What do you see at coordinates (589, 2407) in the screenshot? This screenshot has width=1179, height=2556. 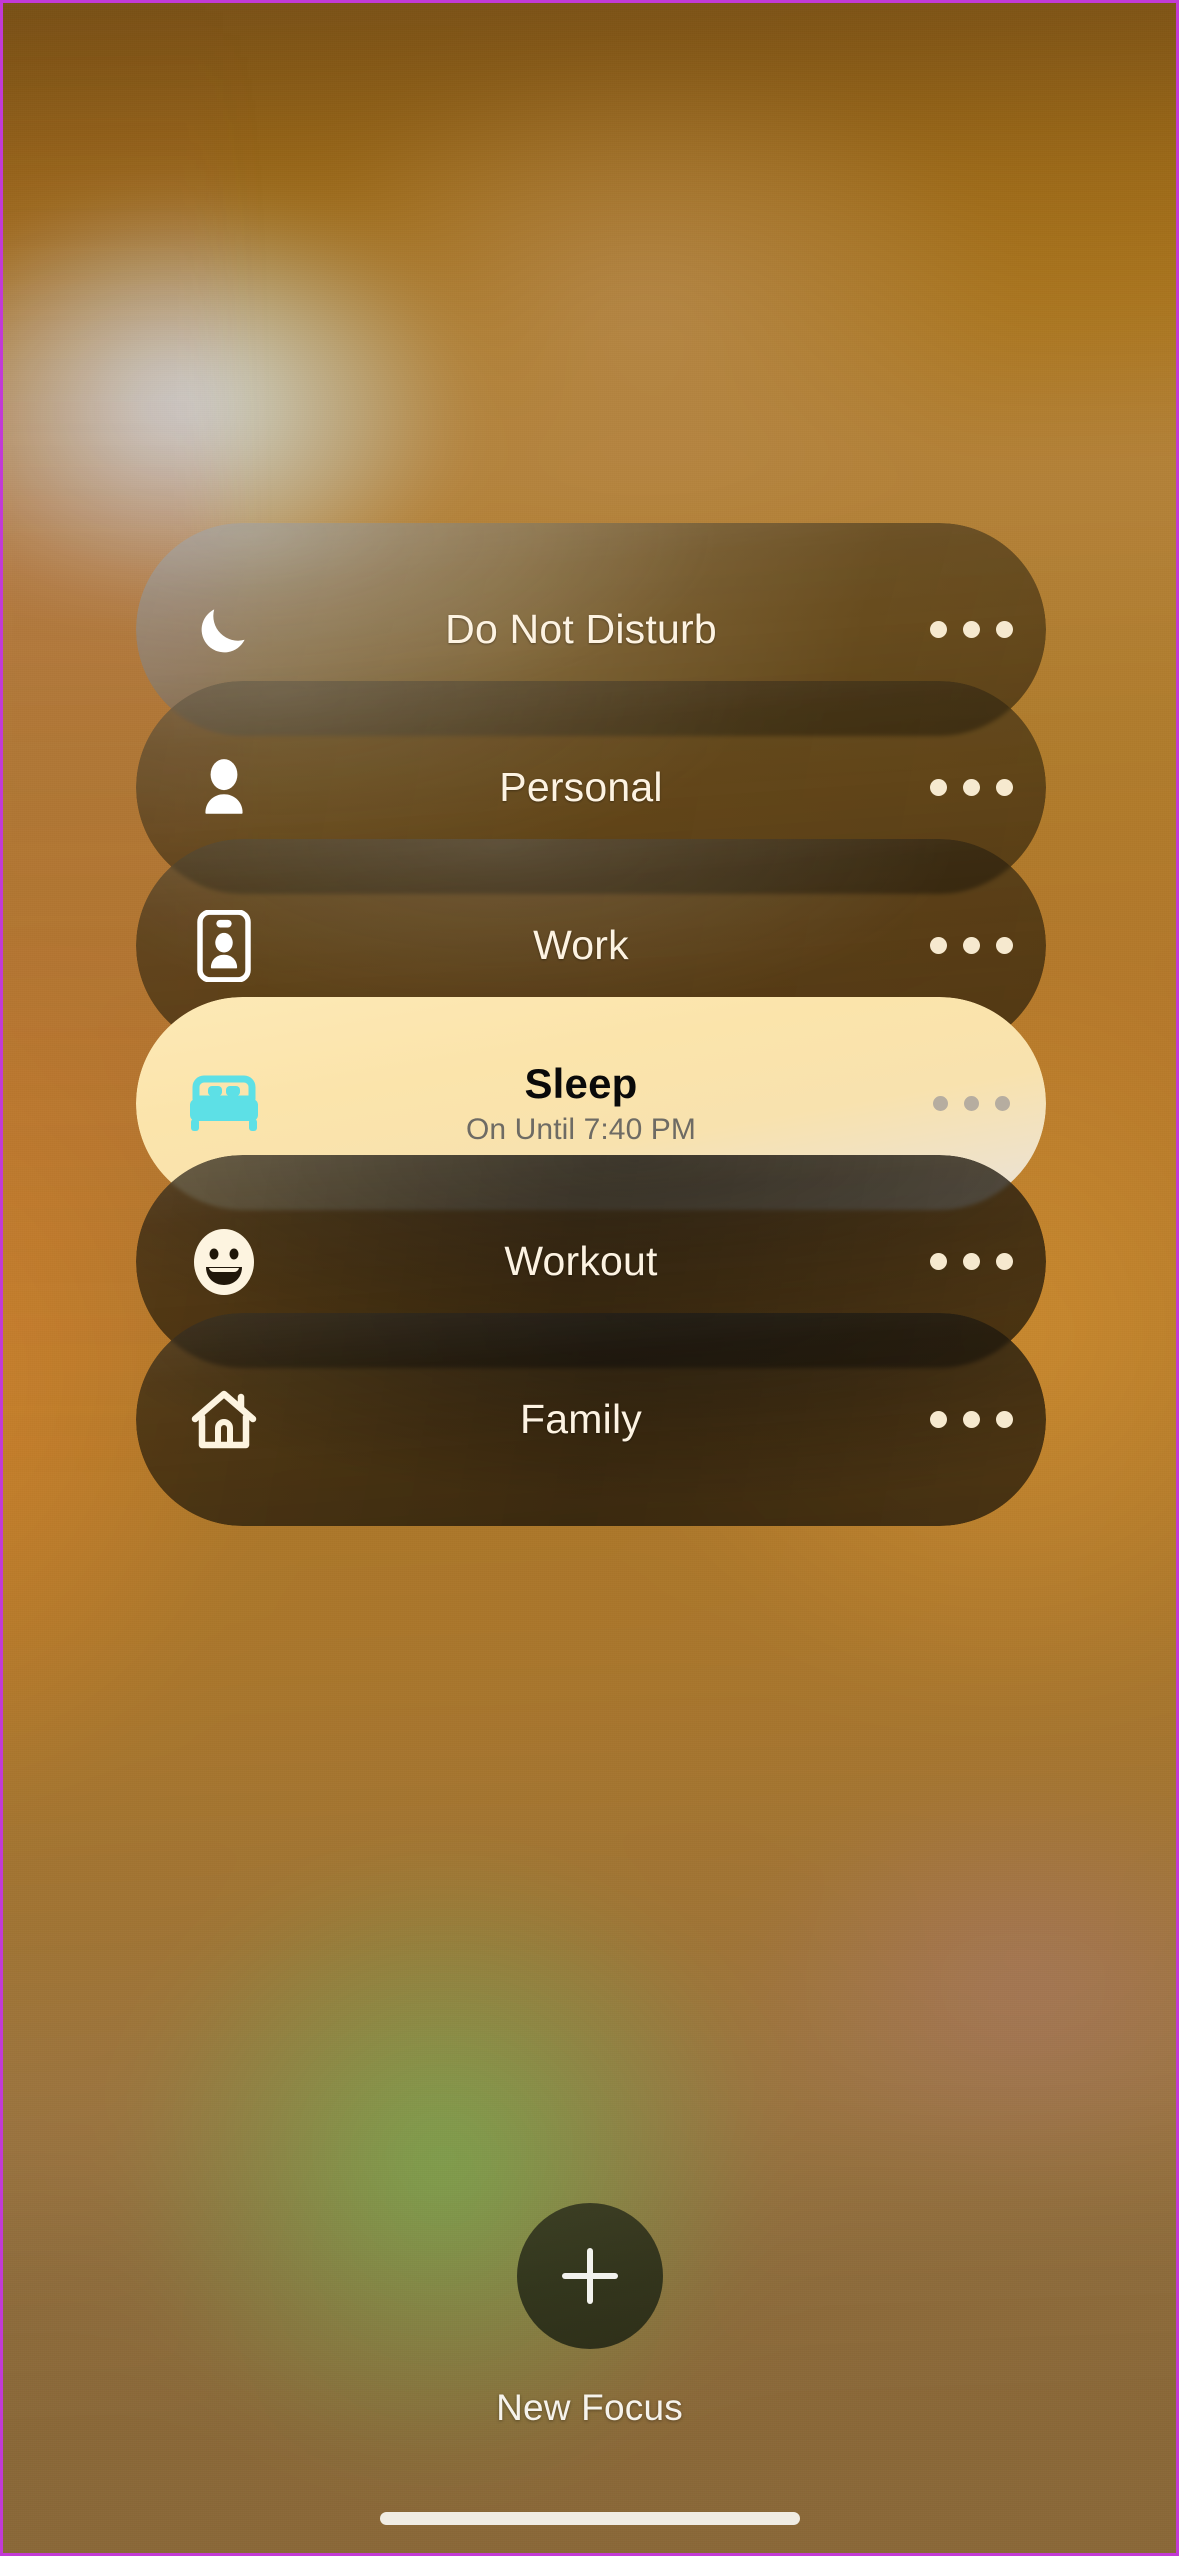 I see `new-focus-label: New Focus` at bounding box center [589, 2407].